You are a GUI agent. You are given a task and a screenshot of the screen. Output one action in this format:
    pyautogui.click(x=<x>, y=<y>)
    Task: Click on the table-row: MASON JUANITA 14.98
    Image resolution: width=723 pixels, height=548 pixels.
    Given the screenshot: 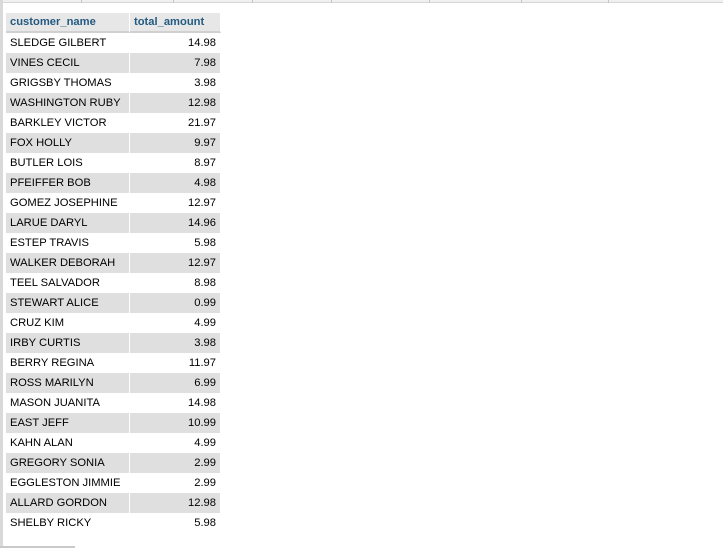 What is the action you would take?
    pyautogui.click(x=113, y=403)
    